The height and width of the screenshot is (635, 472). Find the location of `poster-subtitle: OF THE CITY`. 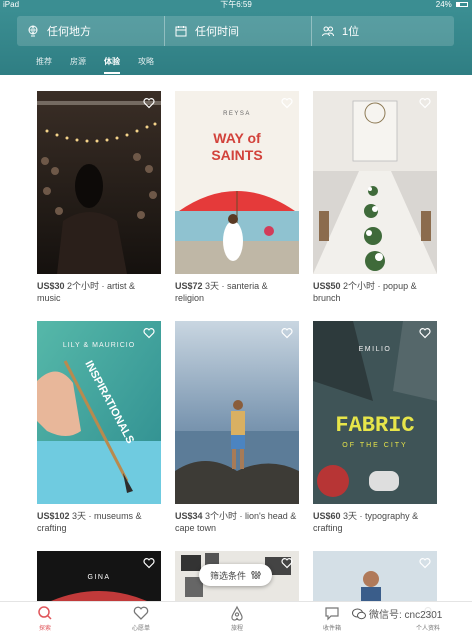

poster-subtitle: OF THE CITY is located at coordinates (374, 445).